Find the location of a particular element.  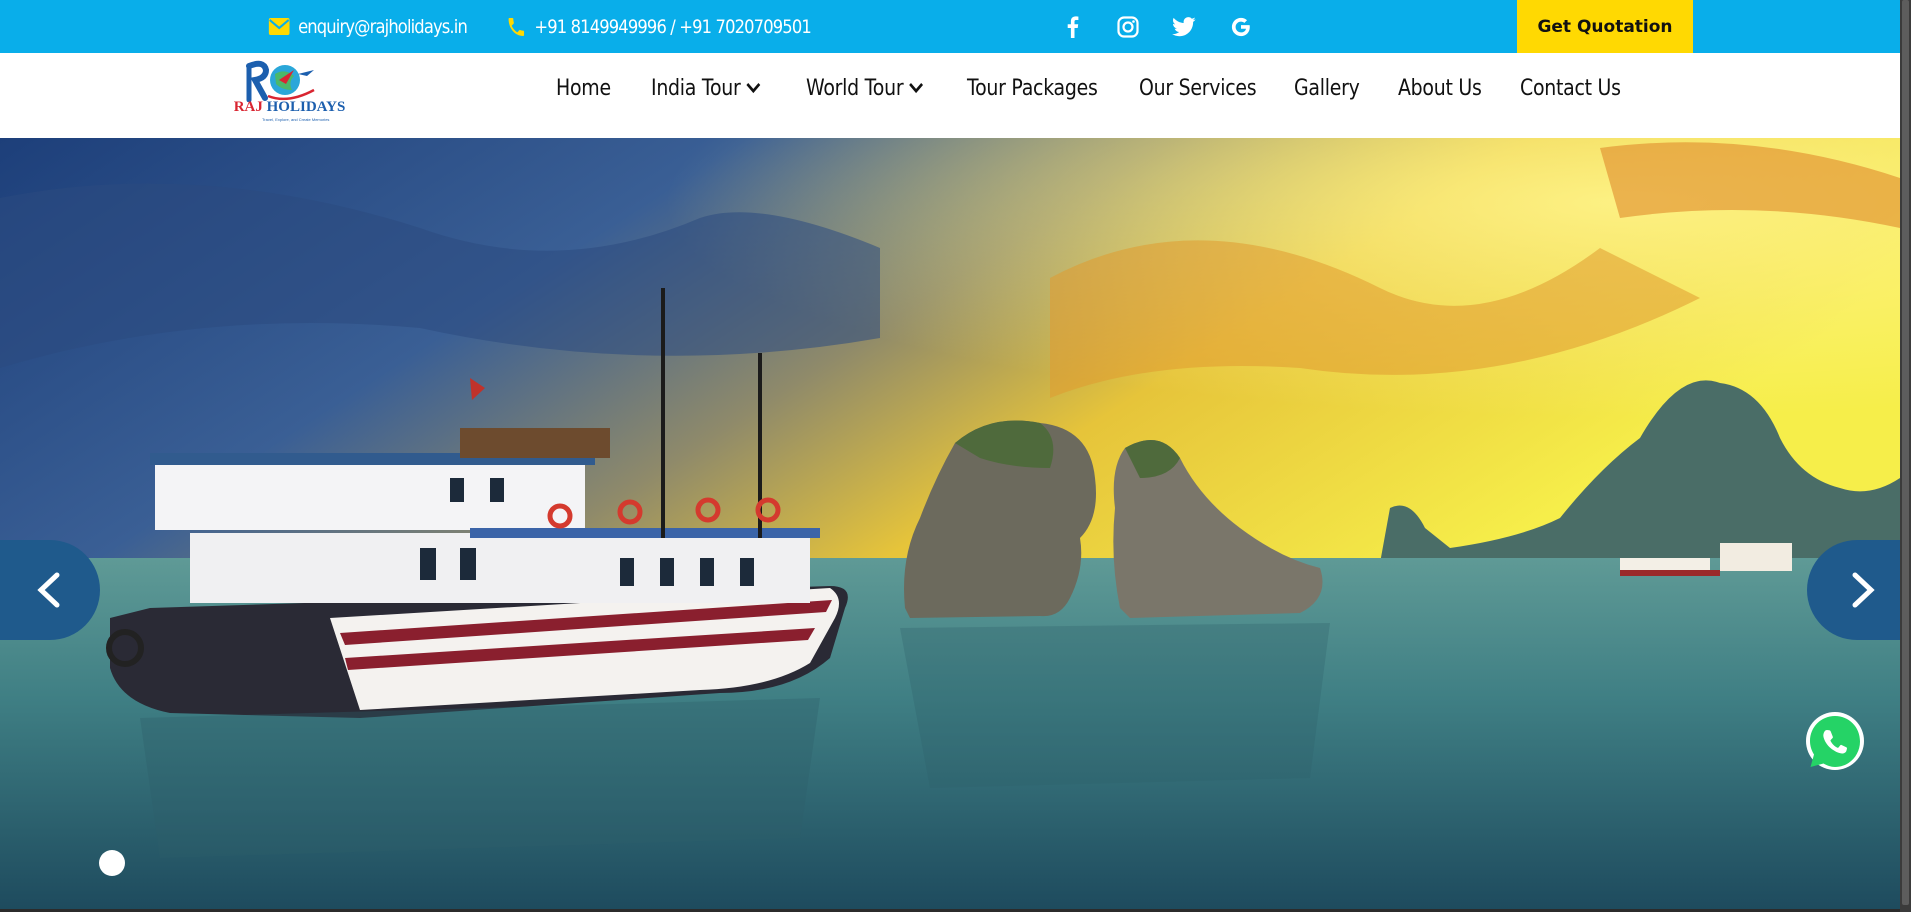

email-link: enquiry@rajholidays.in is located at coordinates (368, 26).